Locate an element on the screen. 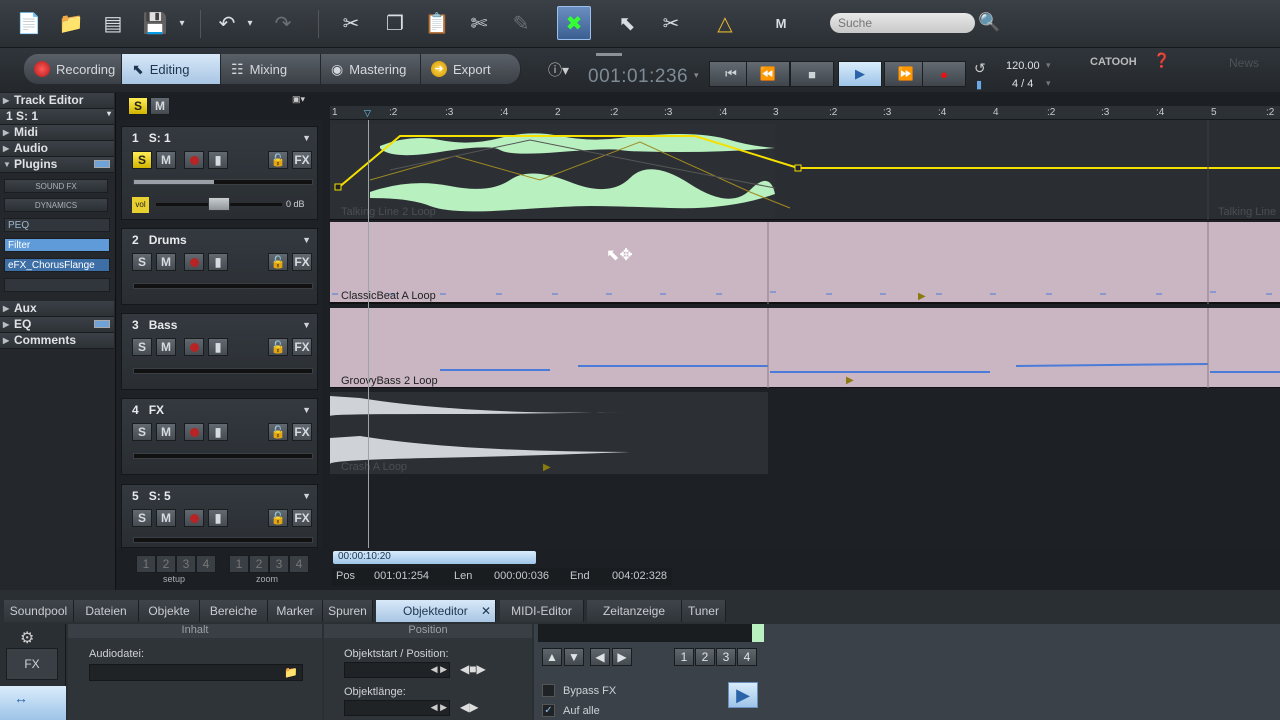 The width and height of the screenshot is (1280, 720). timecode-display: 001:01:236 is located at coordinates (638, 77).